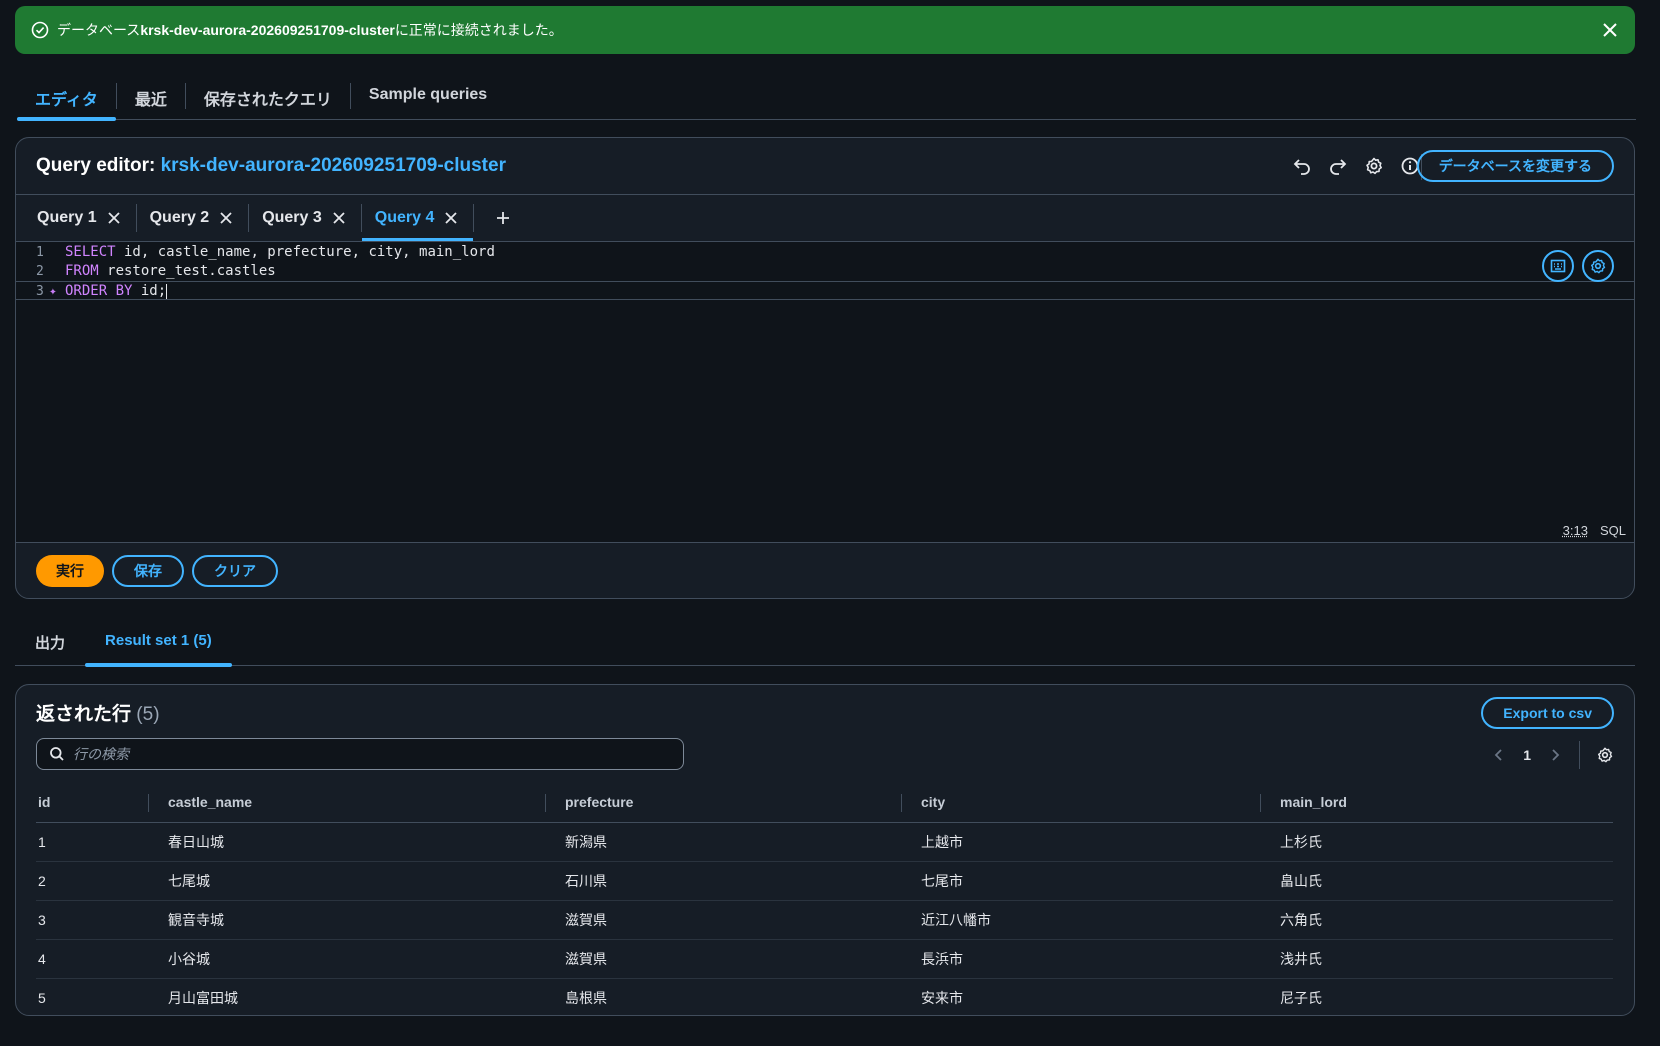  What do you see at coordinates (428, 98) in the screenshot?
I see `tab-sample-queries: Sample queries` at bounding box center [428, 98].